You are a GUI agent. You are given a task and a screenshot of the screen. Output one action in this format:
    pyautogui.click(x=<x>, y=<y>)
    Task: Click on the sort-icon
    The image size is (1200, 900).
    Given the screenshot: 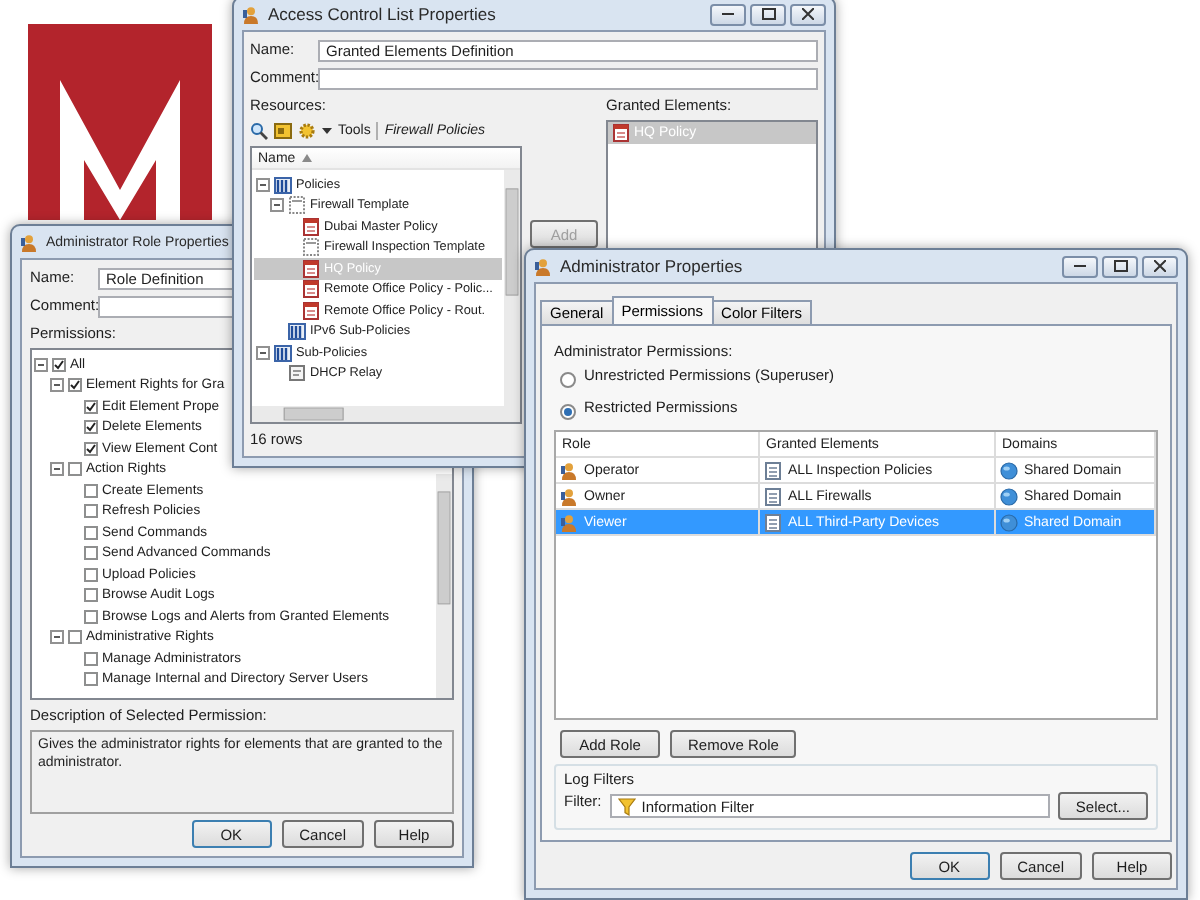 What is the action you would take?
    pyautogui.click(x=306, y=158)
    